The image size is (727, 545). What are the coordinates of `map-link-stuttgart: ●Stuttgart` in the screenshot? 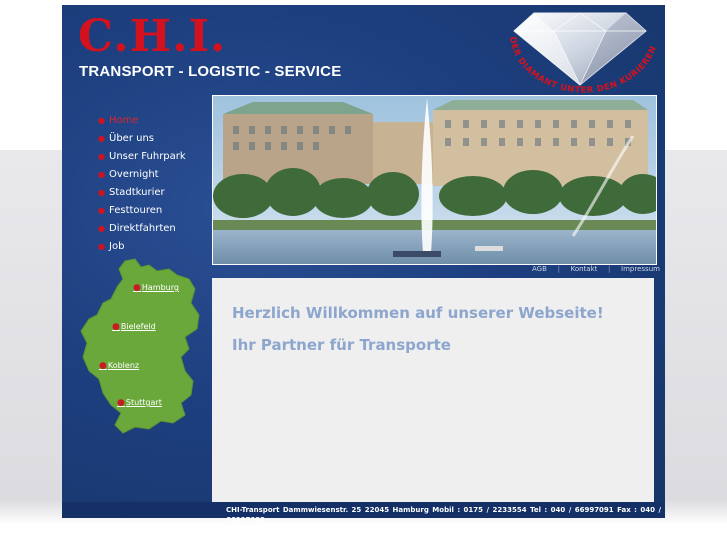 It's located at (139, 403).